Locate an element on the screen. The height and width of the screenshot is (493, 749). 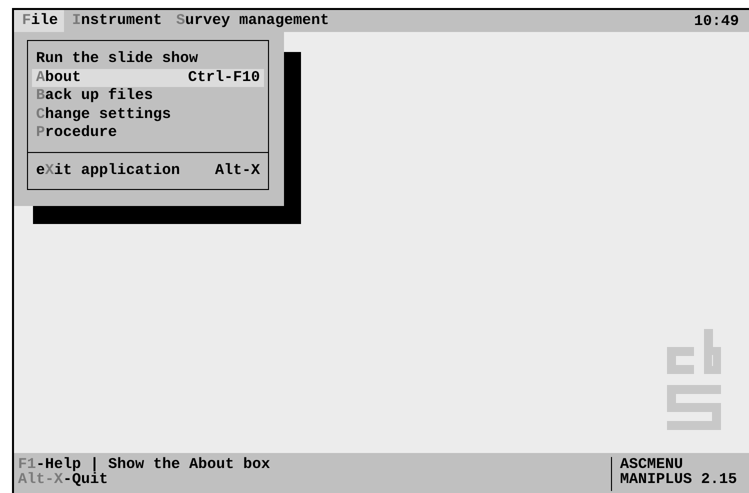
clock: 10:49 is located at coordinates (717, 21).